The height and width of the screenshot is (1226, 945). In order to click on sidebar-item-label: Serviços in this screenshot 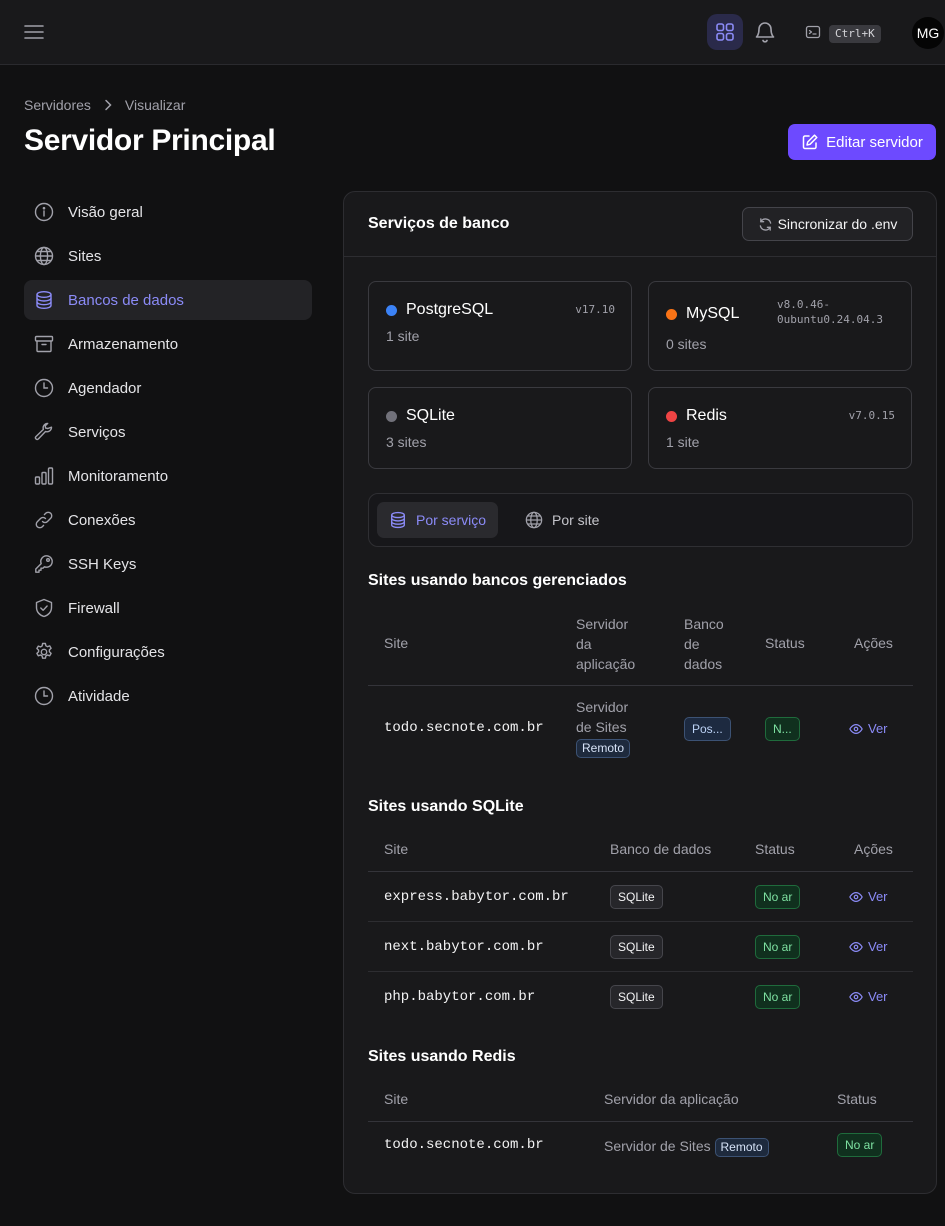, I will do `click(97, 432)`.